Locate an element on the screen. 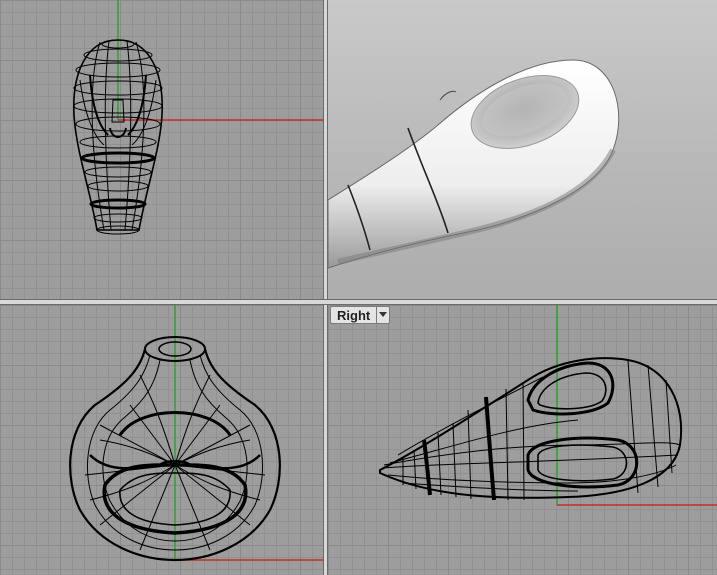 This screenshot has width=717, height=575. horizontal-splitter is located at coordinates (358, 302).